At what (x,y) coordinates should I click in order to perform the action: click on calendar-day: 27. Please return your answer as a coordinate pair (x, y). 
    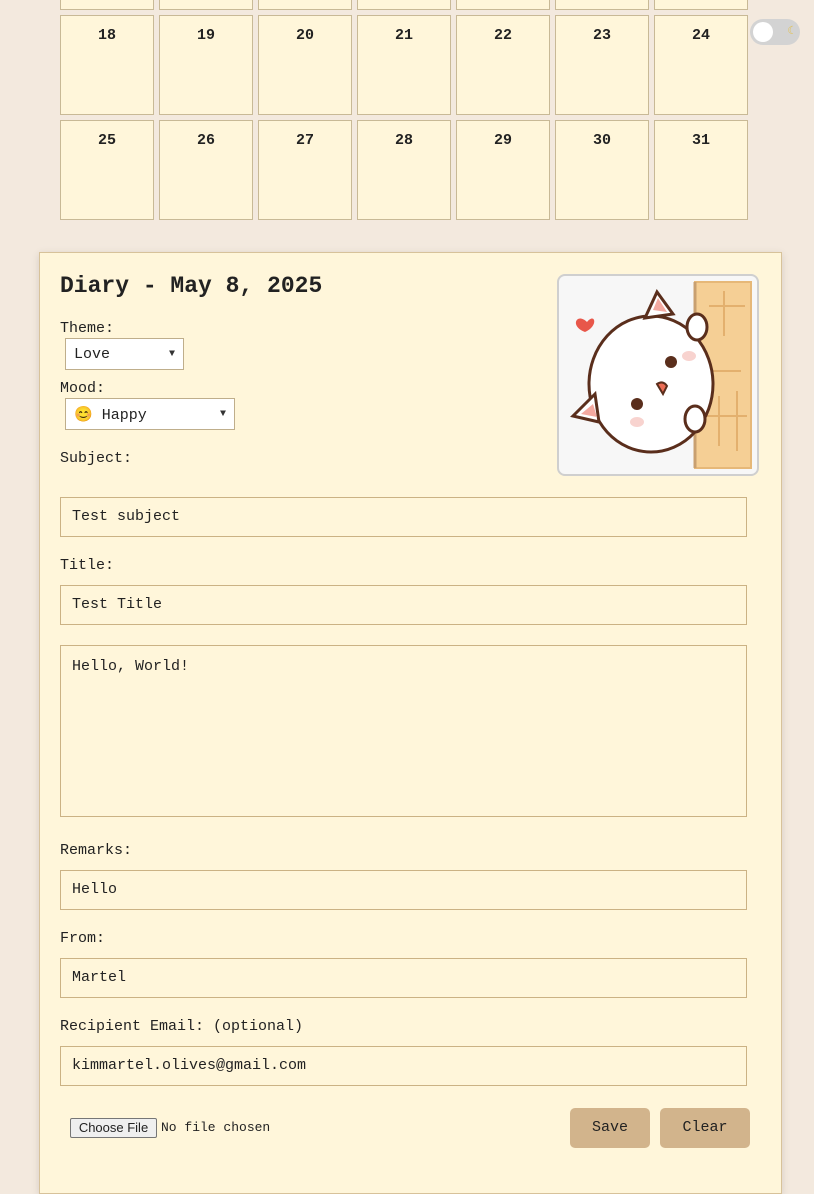
    Looking at the image, I should click on (305, 170).